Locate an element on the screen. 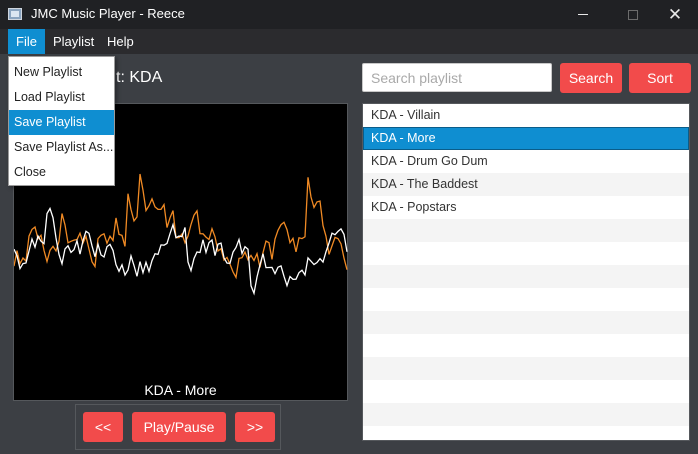  playlist-item: KDA - More is located at coordinates (526, 138).